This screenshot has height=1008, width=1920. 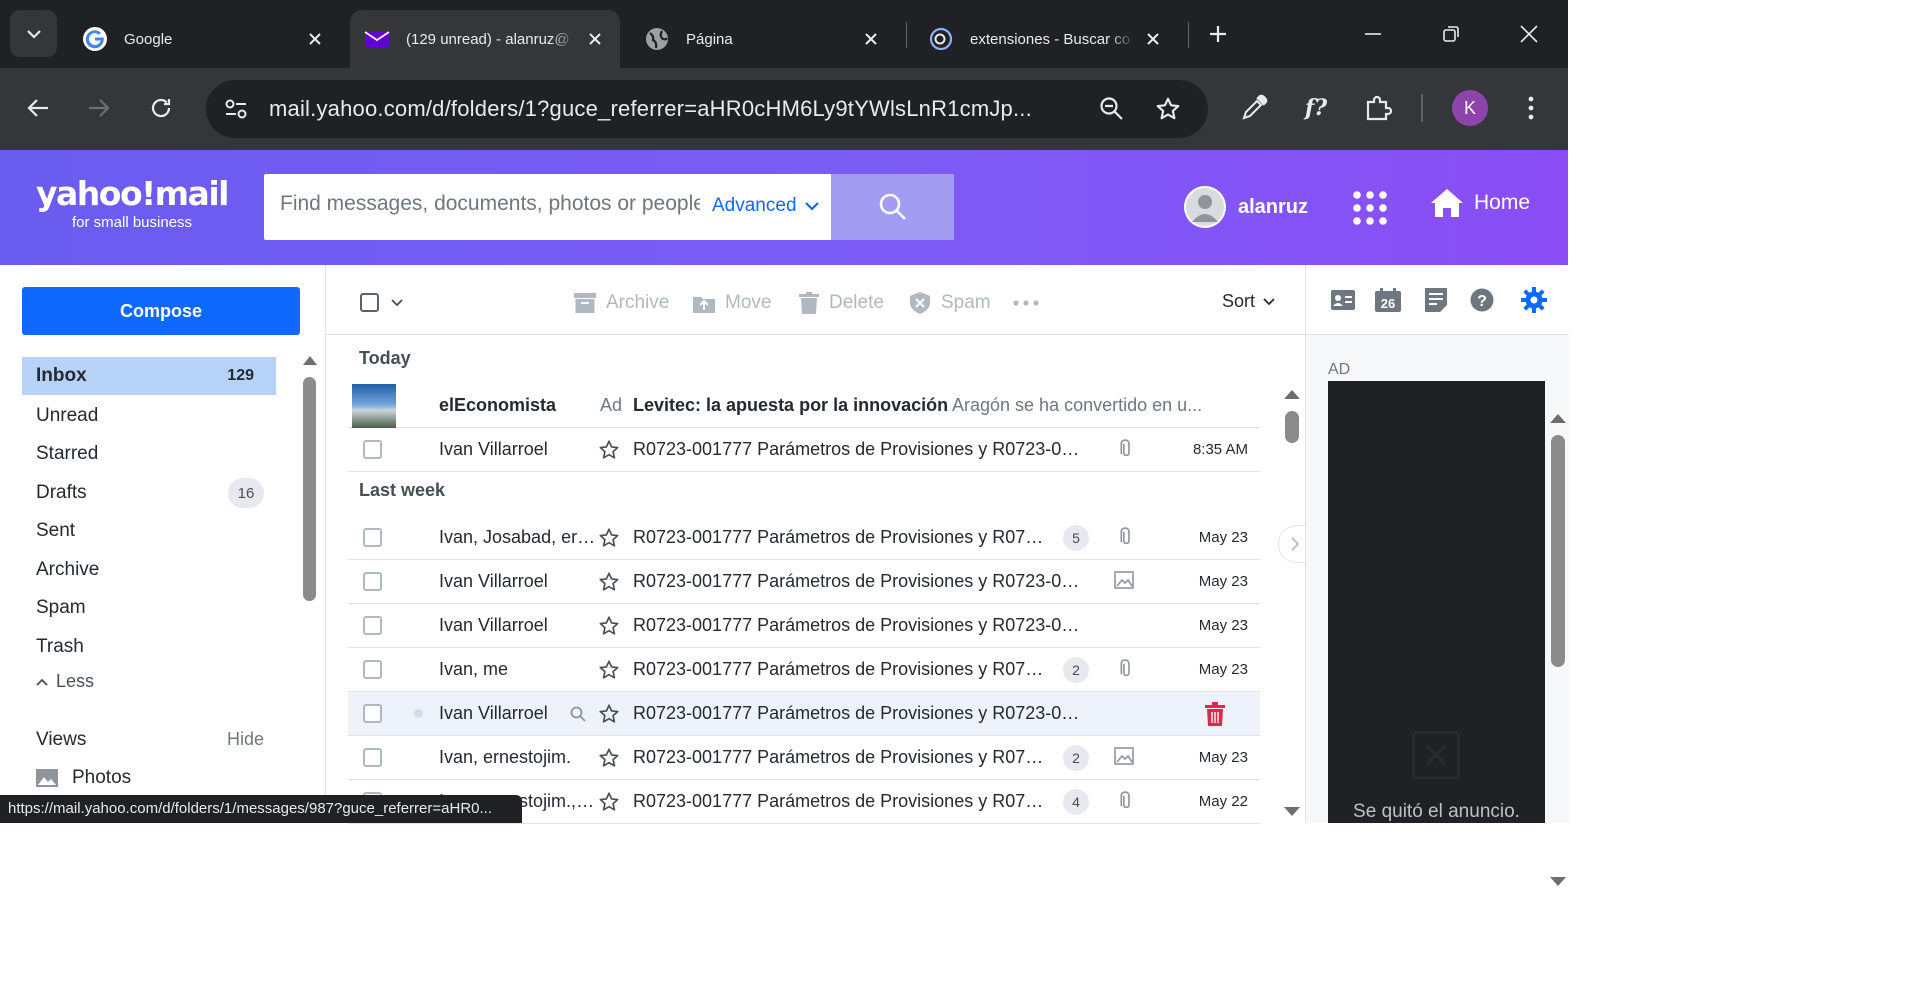 I want to click on compose-button: Compose, so click(x=161, y=311).